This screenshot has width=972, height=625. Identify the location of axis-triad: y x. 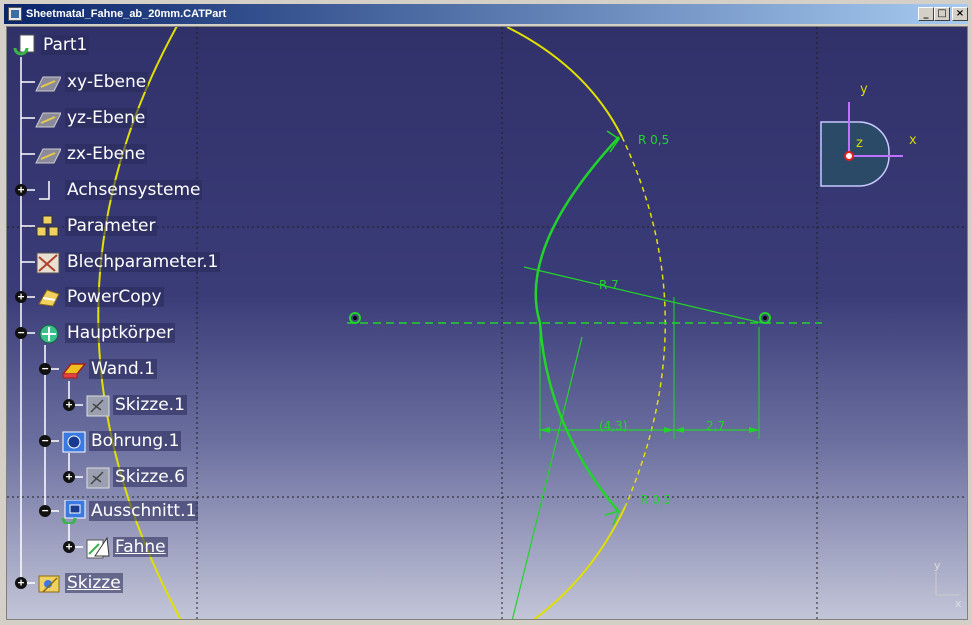
(948, 584).